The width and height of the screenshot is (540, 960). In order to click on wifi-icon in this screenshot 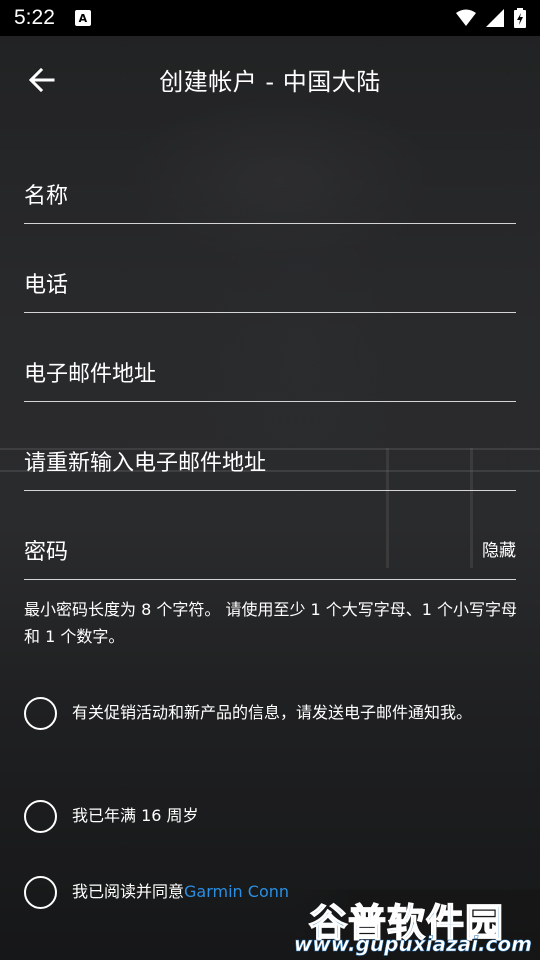, I will do `click(466, 17)`.